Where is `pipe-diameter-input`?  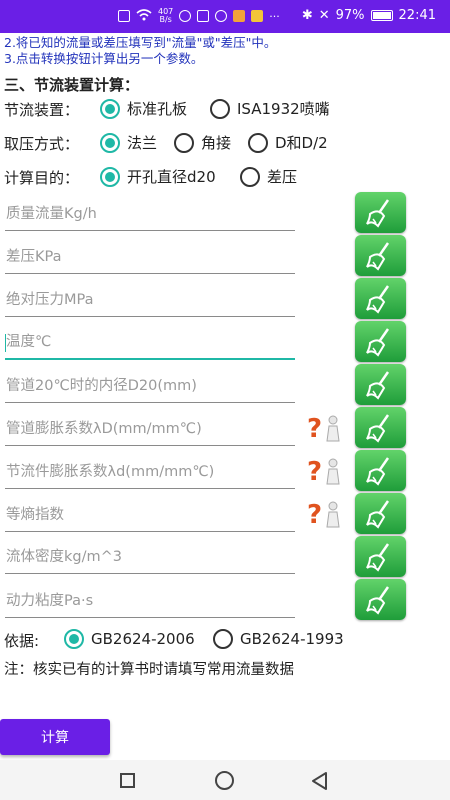
pipe-diameter-input is located at coordinates (150, 386).